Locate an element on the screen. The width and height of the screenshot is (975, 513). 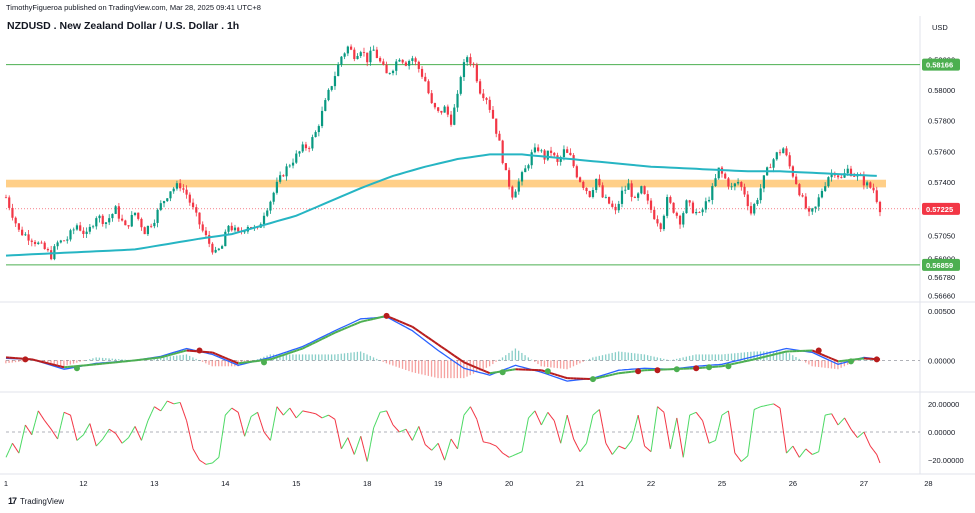
time-tick-label: 28 is located at coordinates (928, 483).